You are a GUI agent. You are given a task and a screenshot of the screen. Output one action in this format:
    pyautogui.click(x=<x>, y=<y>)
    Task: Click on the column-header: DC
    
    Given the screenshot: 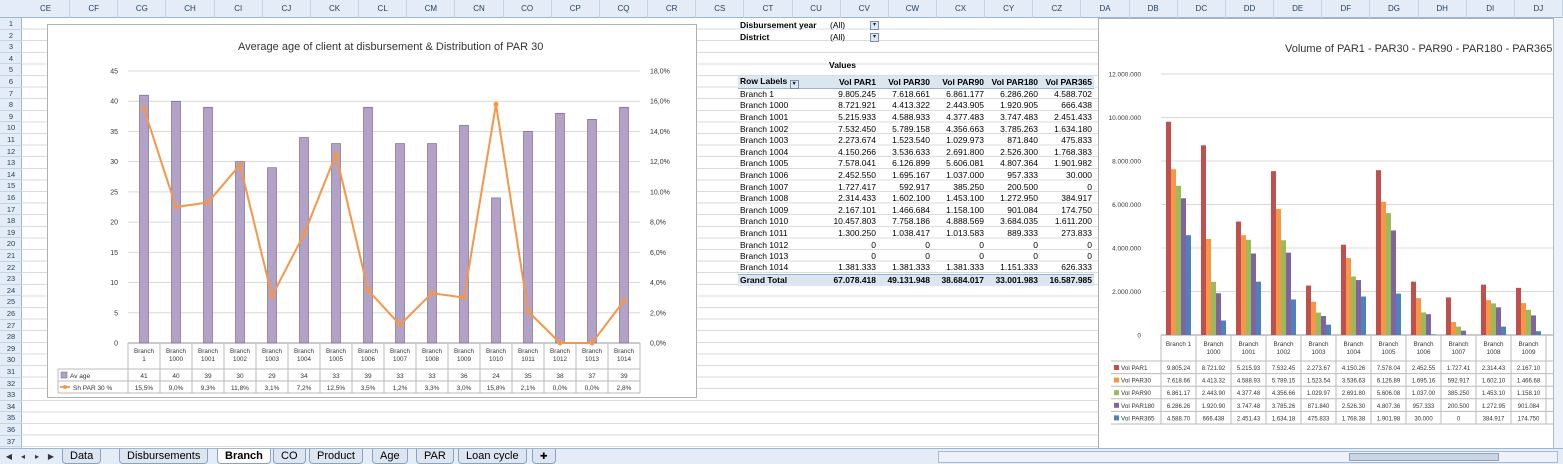 What is the action you would take?
    pyautogui.click(x=1202, y=9)
    